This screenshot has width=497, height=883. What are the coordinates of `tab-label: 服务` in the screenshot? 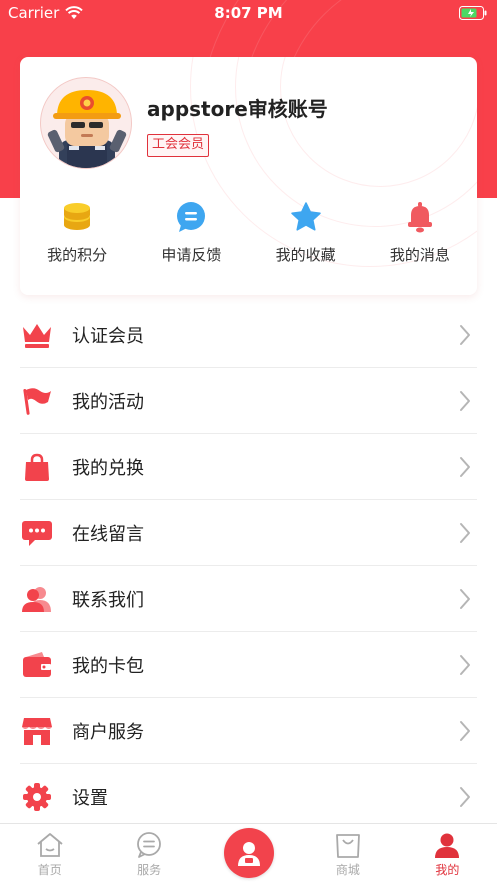 It's located at (149, 870).